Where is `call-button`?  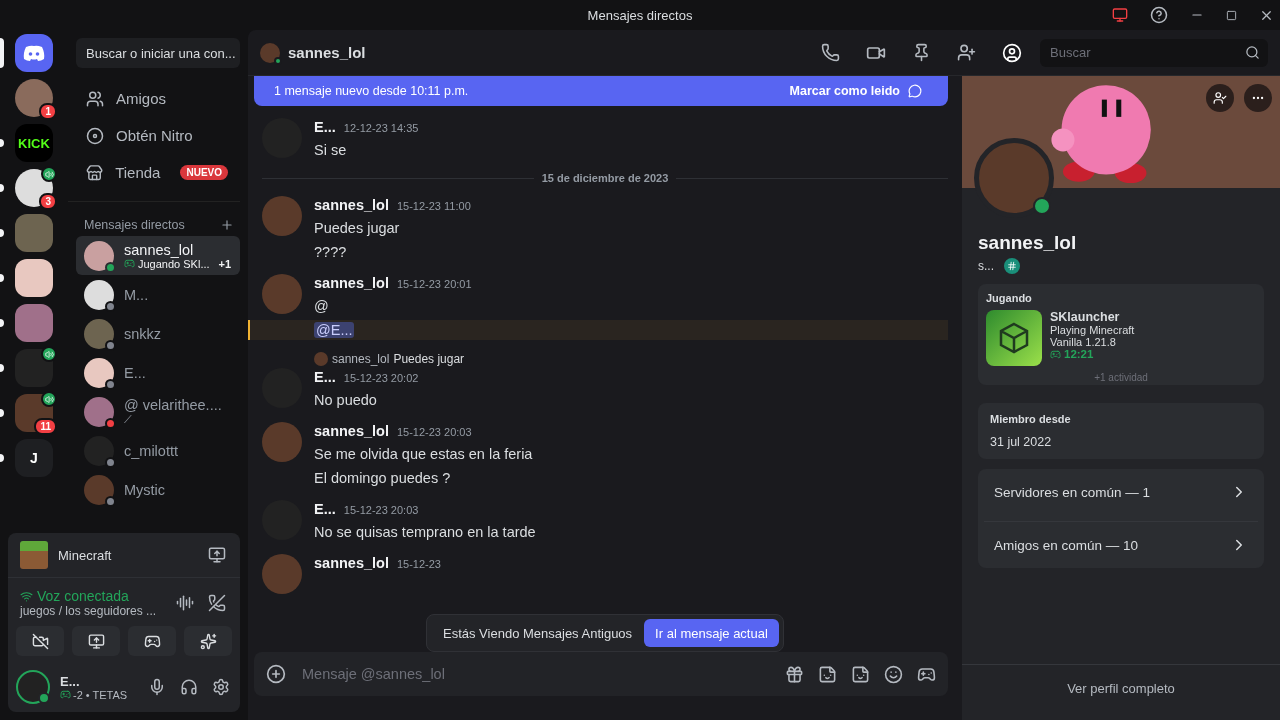
call-button is located at coordinates (830, 52).